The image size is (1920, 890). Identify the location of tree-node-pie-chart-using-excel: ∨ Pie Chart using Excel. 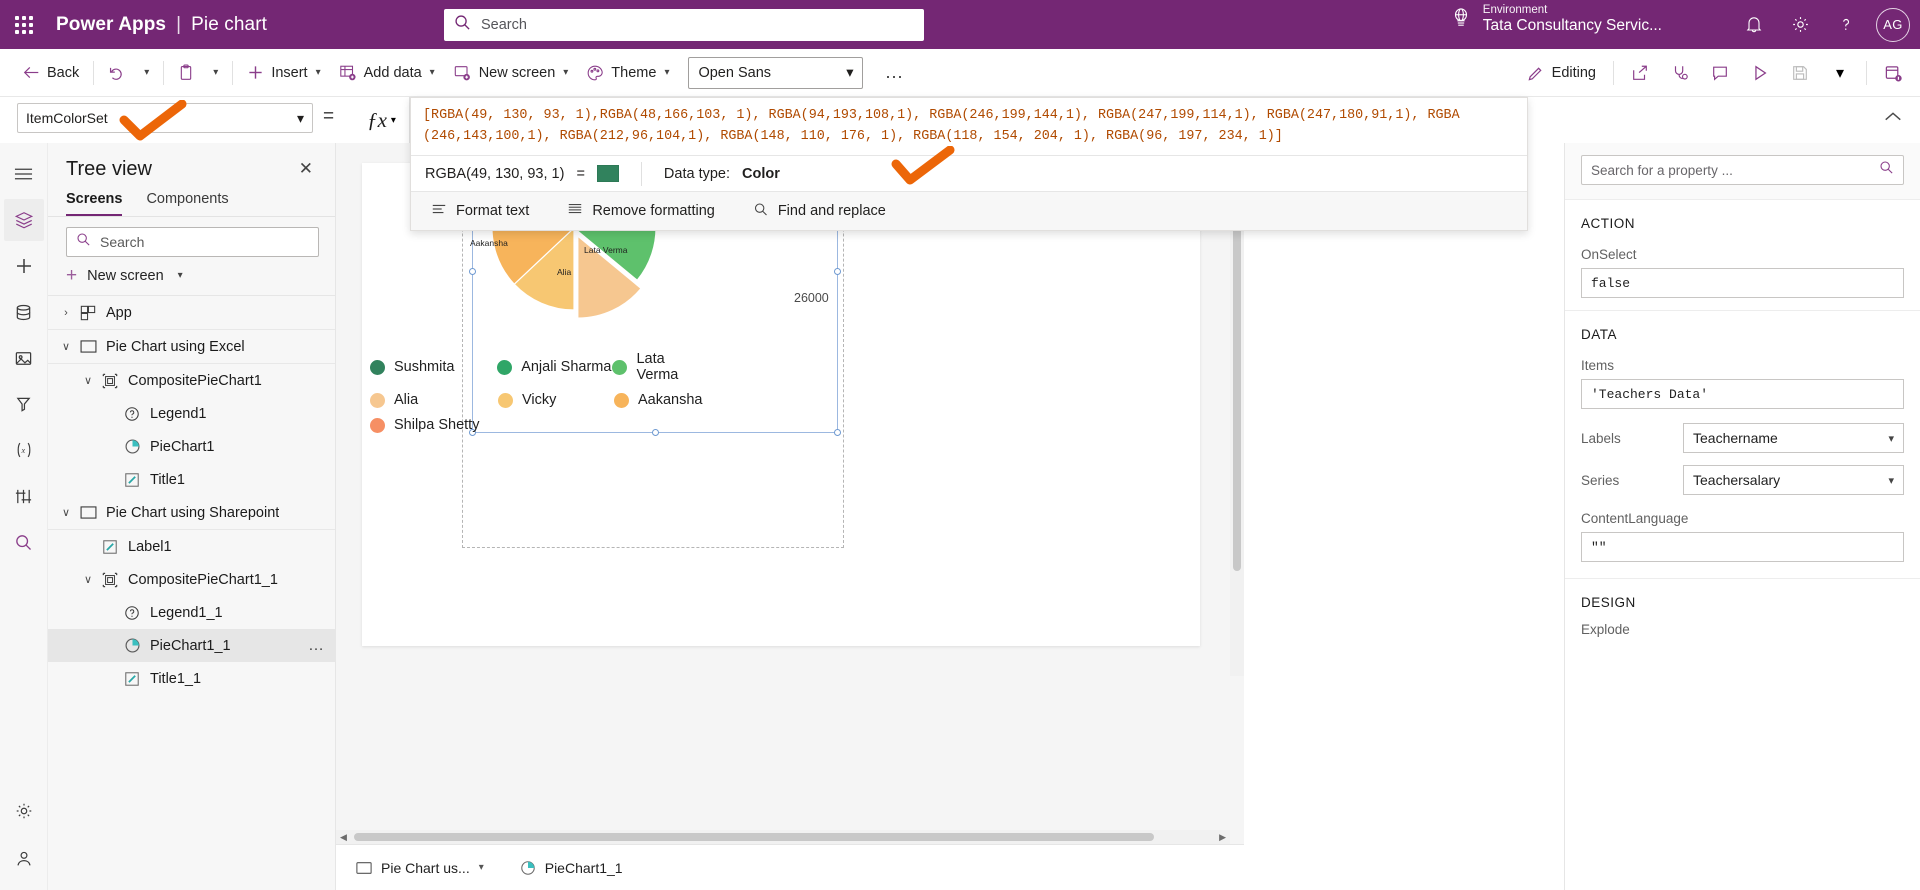
(191, 346).